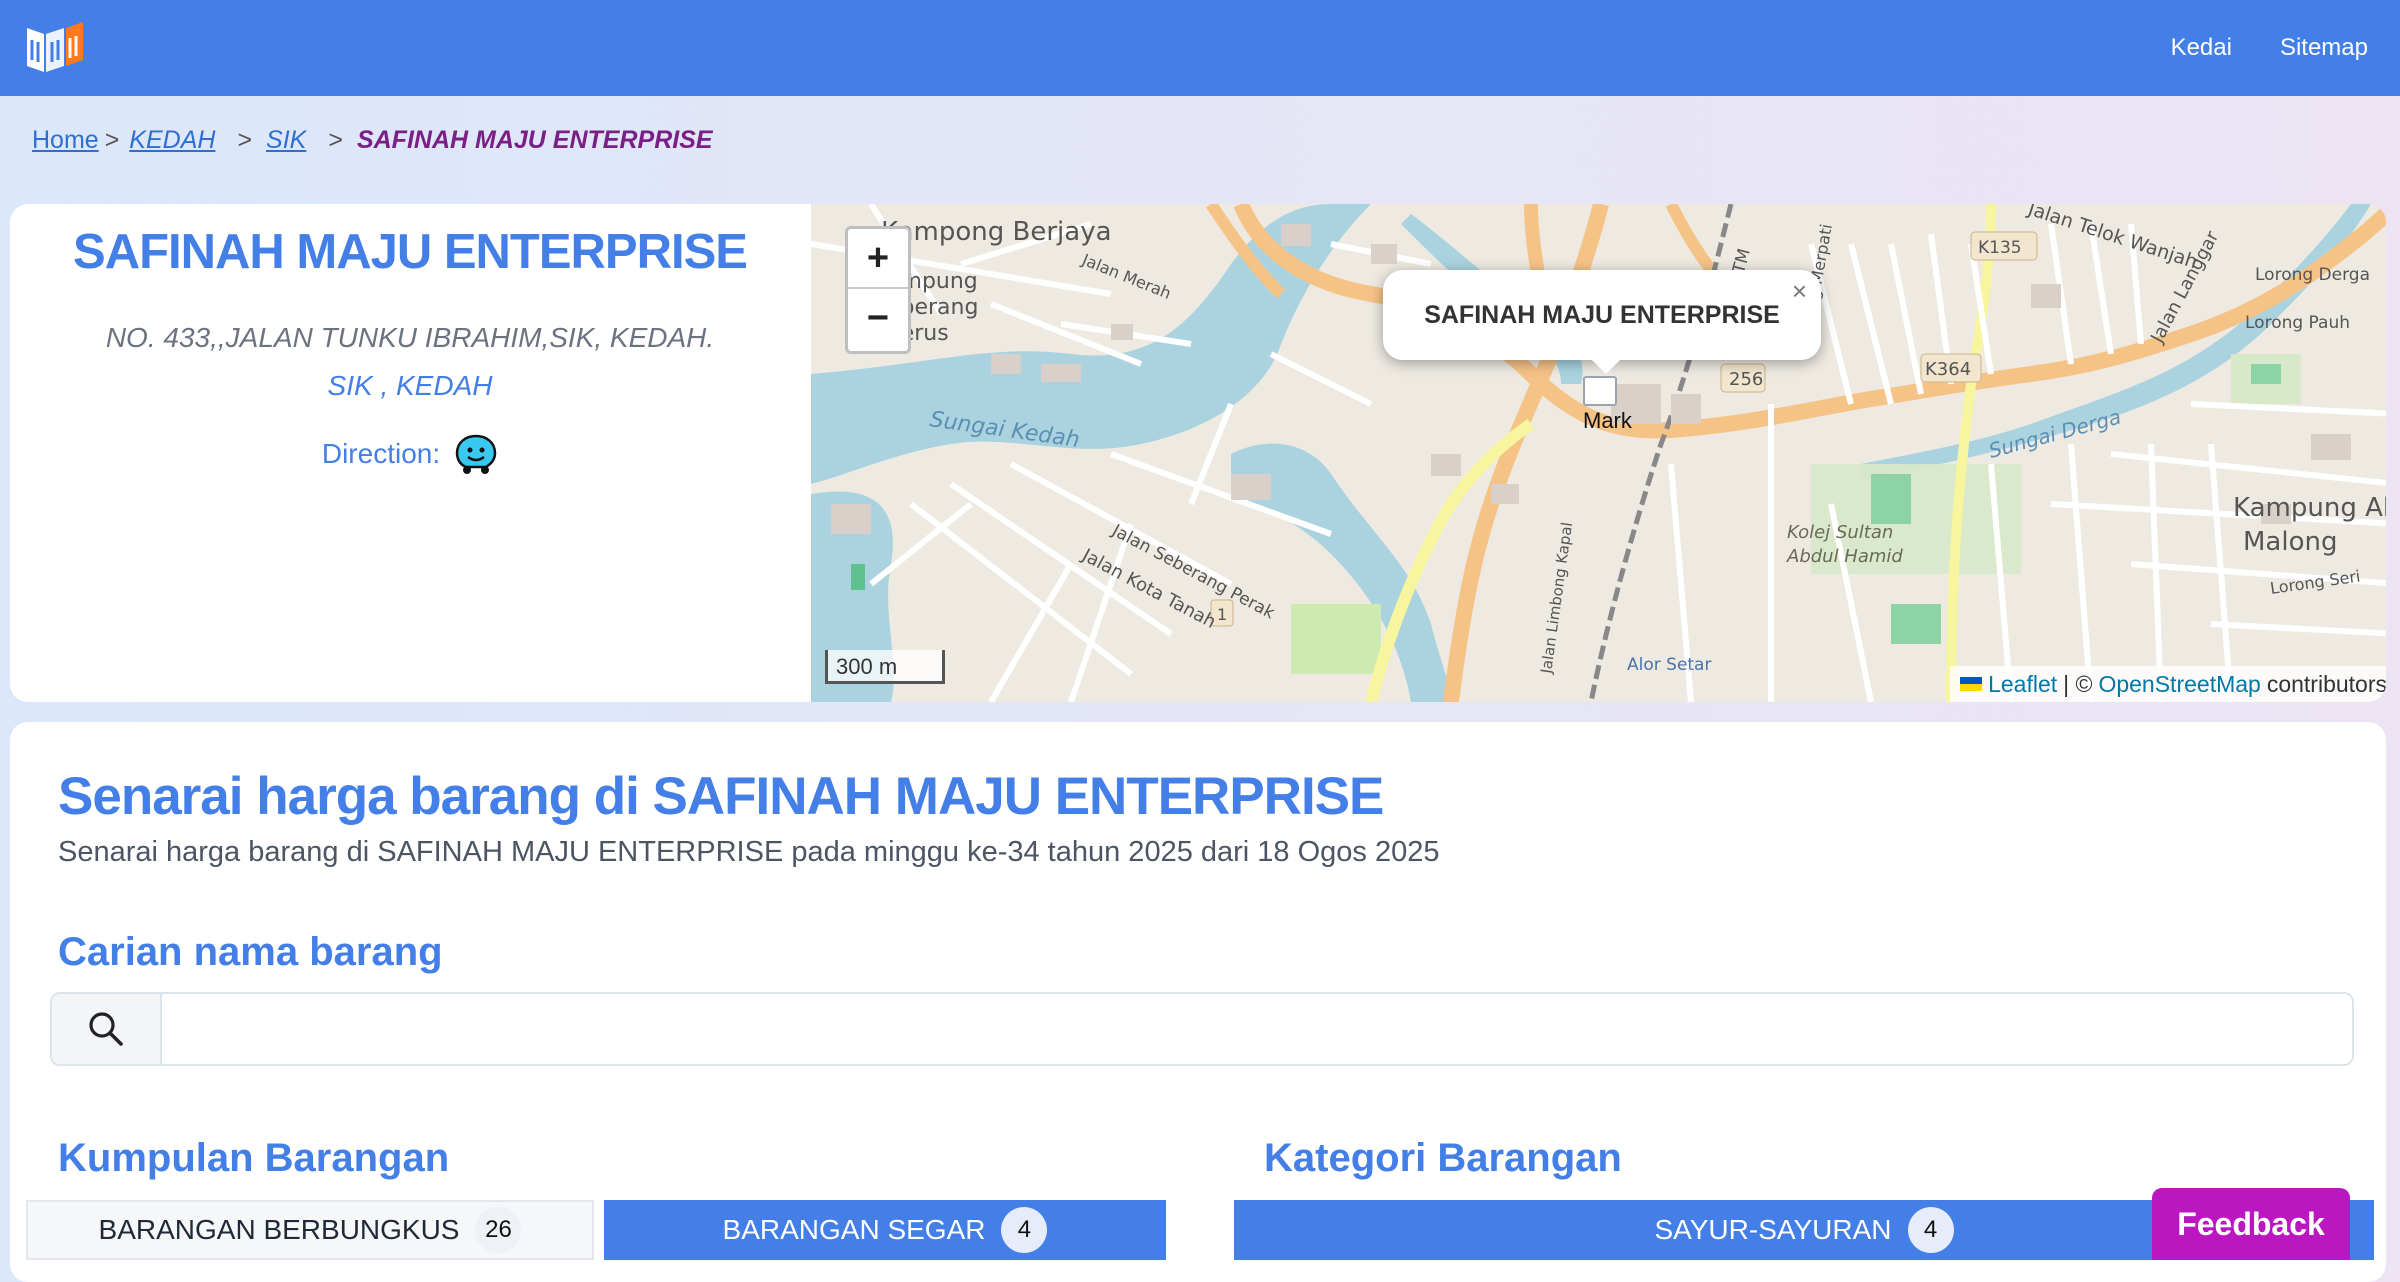 Image resolution: width=2400 pixels, height=1282 pixels. Describe the element at coordinates (1600, 391) in the screenshot. I see `broken-image-icon` at that location.